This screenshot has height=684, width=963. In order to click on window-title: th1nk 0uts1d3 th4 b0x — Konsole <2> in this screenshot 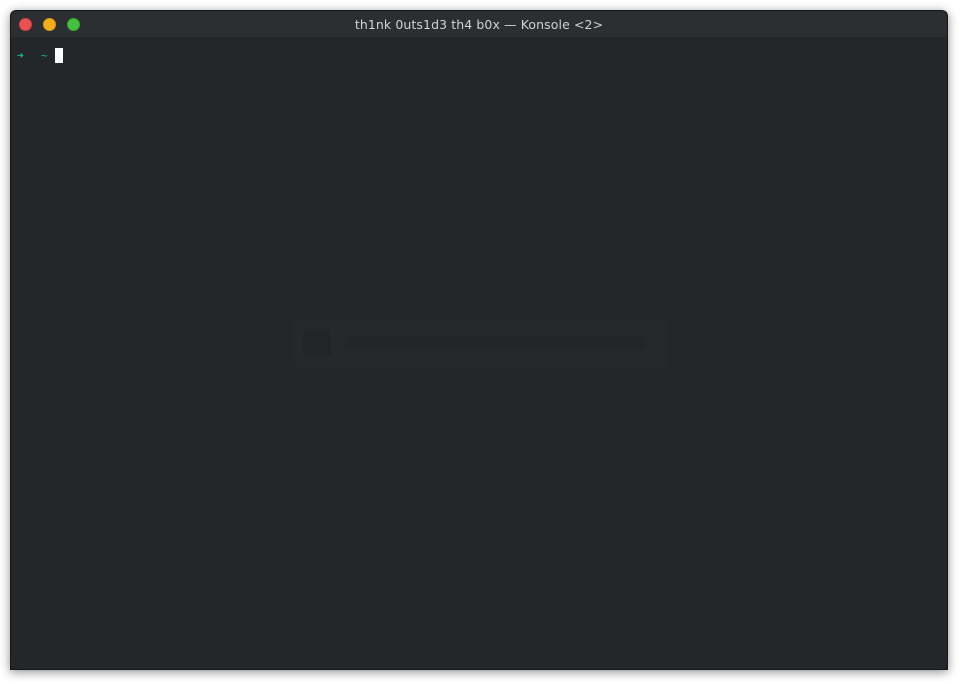, I will do `click(479, 24)`.